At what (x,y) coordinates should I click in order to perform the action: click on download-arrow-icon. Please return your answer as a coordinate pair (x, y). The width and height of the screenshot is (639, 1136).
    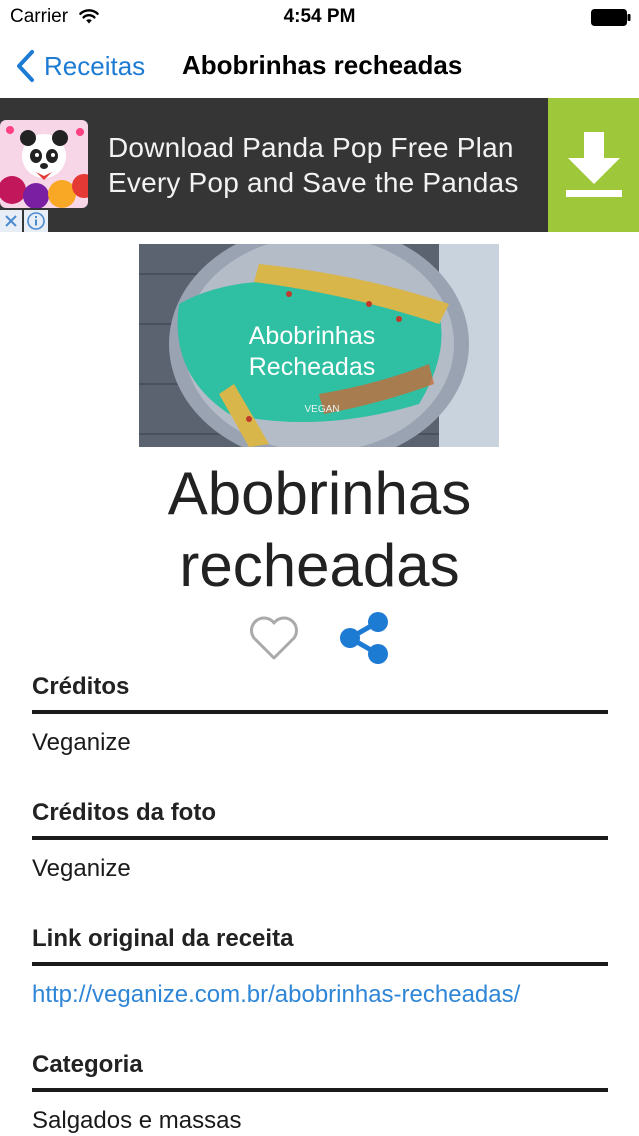
    Looking at the image, I should click on (593, 164).